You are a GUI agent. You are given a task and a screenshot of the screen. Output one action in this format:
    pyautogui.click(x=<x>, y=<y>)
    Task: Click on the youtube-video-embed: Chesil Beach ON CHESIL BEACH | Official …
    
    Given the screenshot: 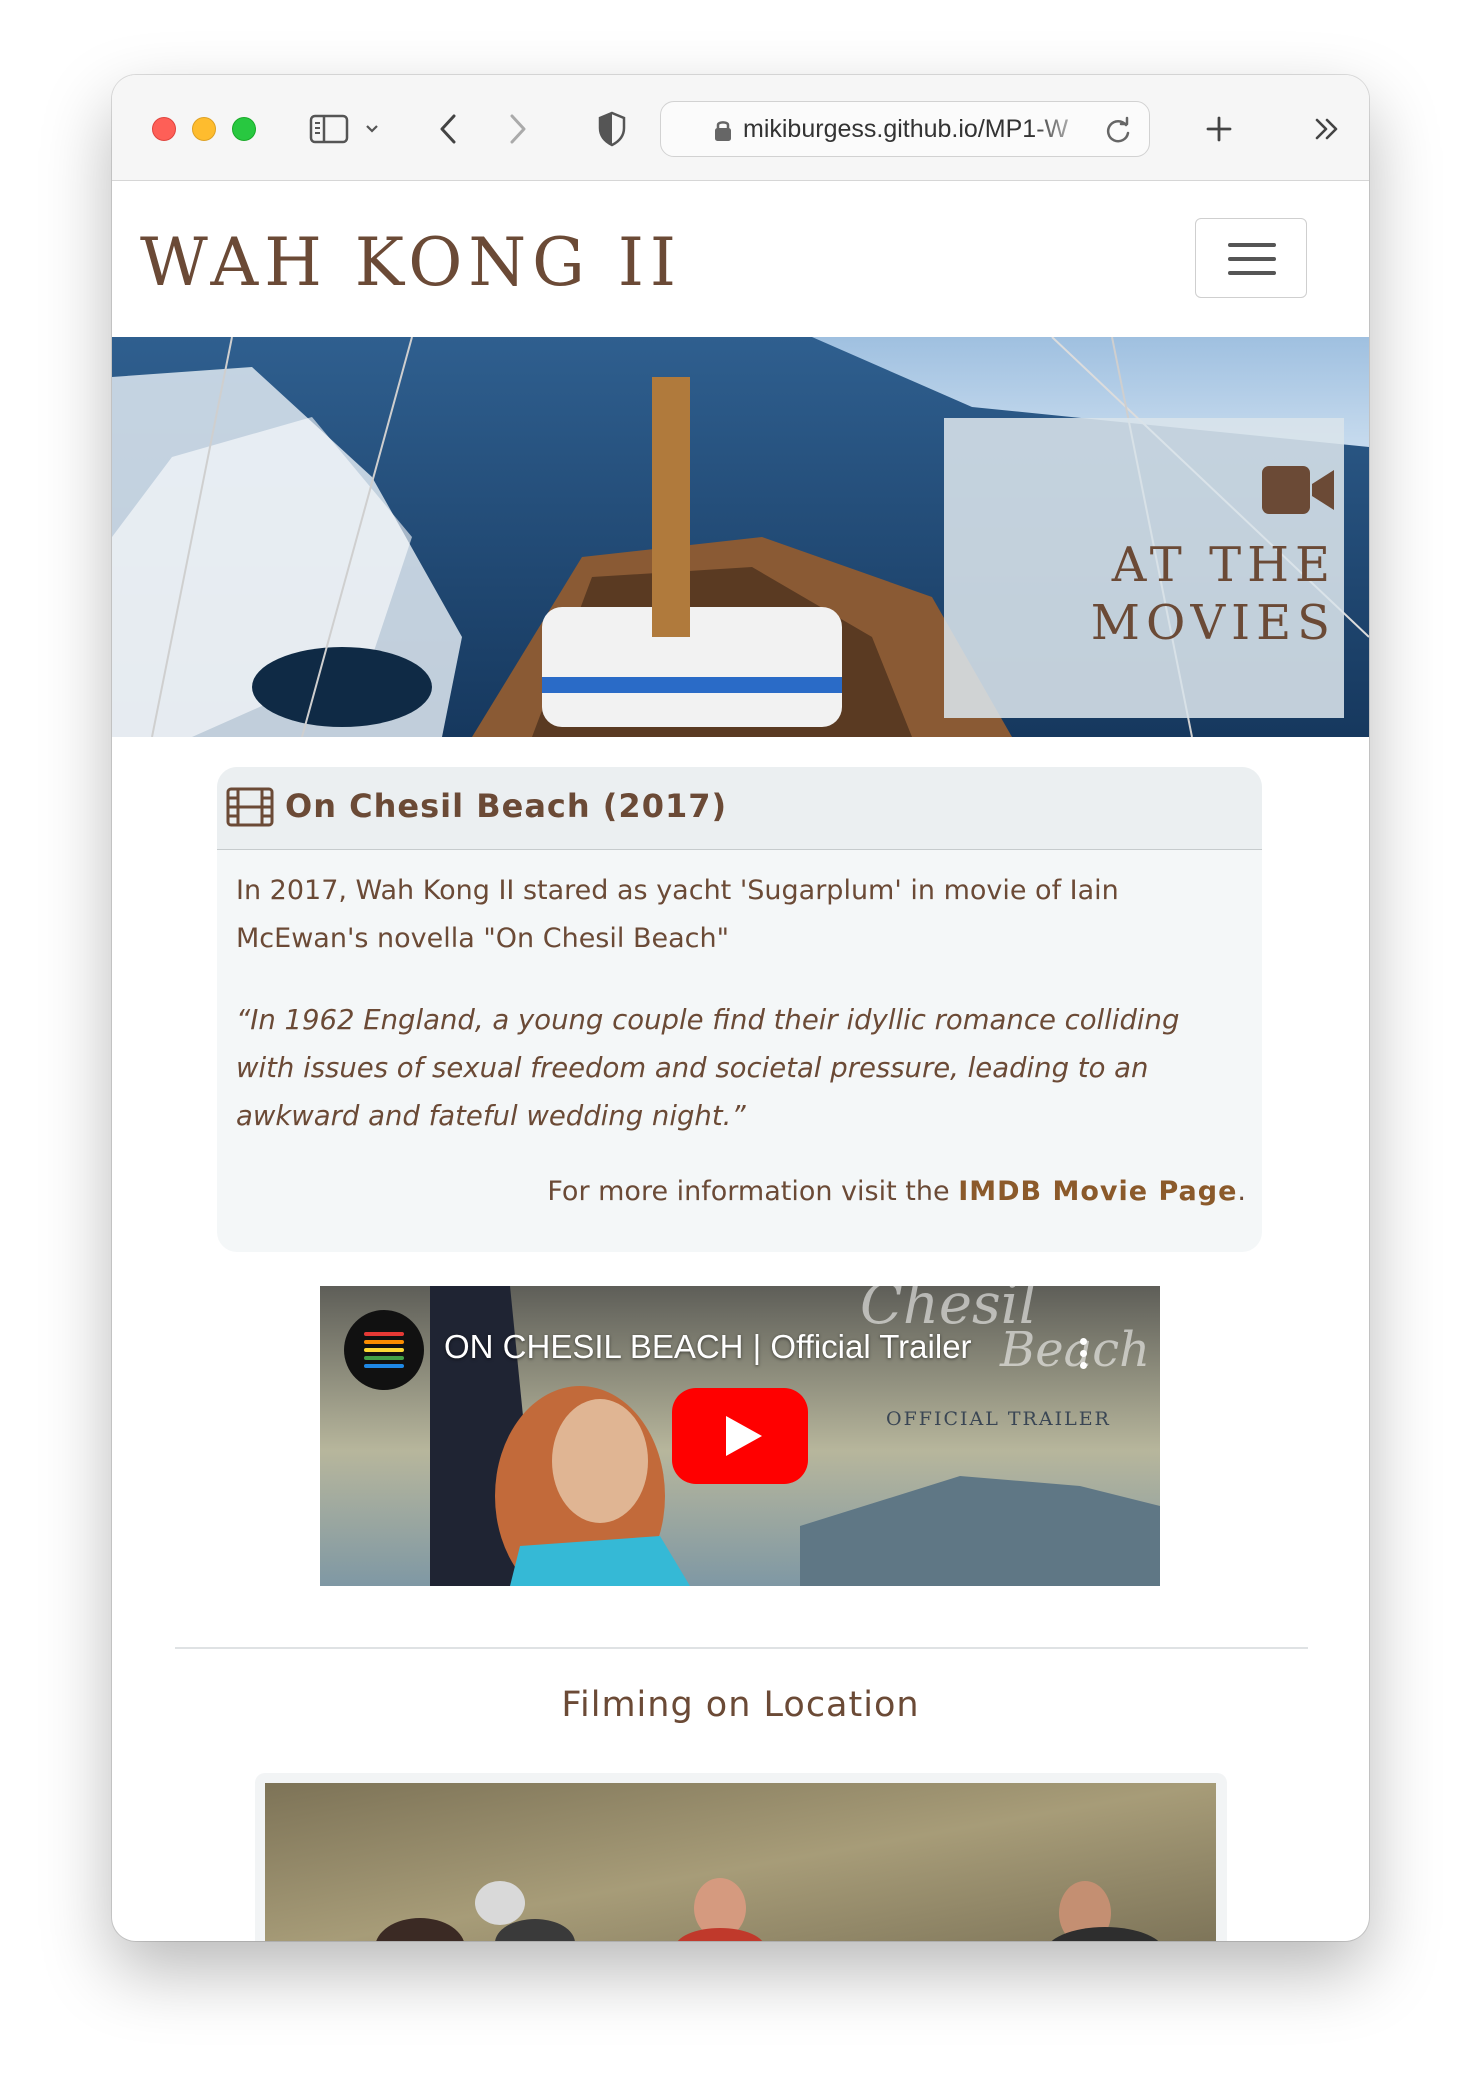 What is the action you would take?
    pyautogui.click(x=740, y=1436)
    